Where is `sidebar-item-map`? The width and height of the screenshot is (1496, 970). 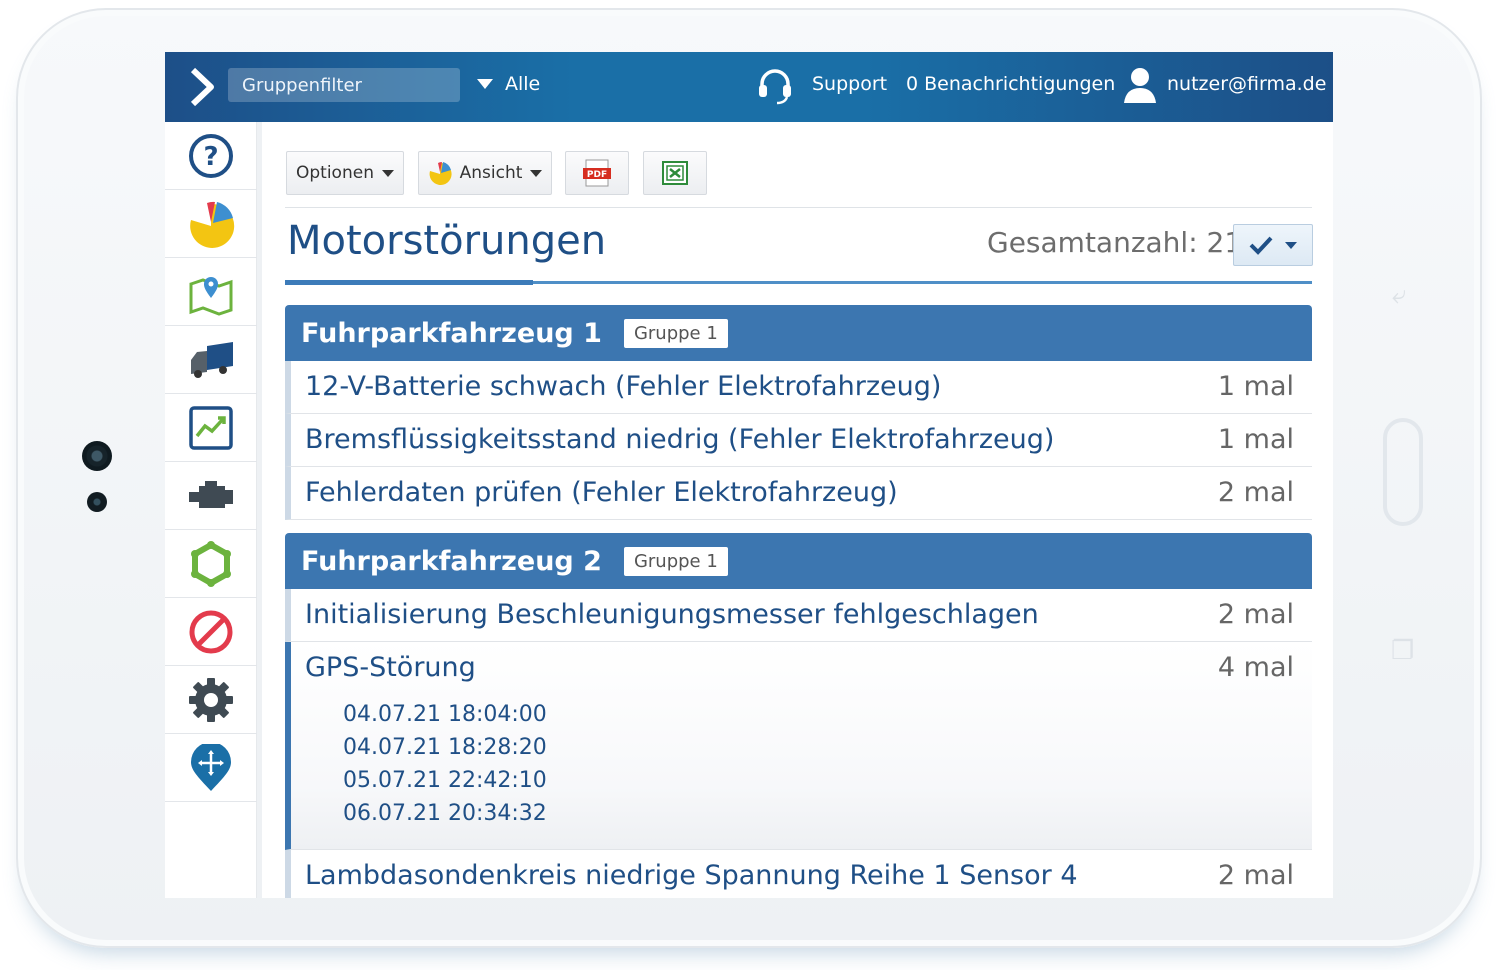
sidebar-item-map is located at coordinates (211, 292).